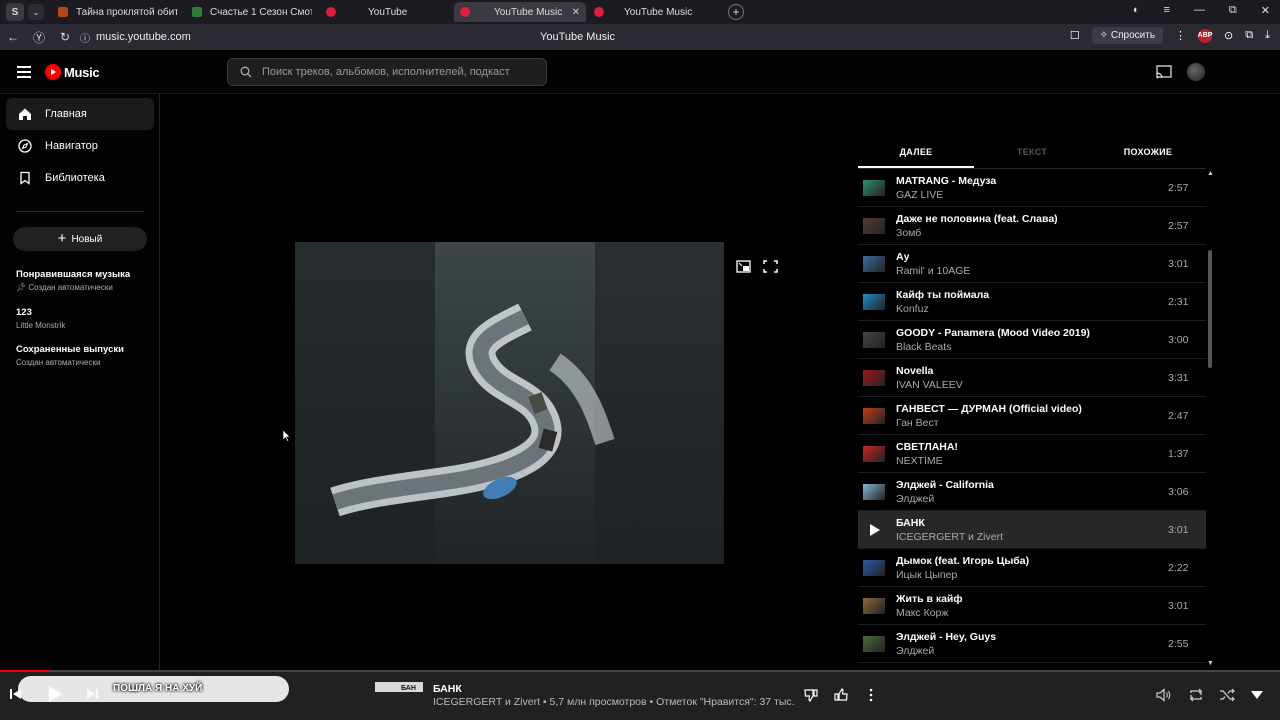 Image resolution: width=1280 pixels, height=720 pixels. I want to click on tab-lyrics: ТЕКСТ, so click(1032, 154).